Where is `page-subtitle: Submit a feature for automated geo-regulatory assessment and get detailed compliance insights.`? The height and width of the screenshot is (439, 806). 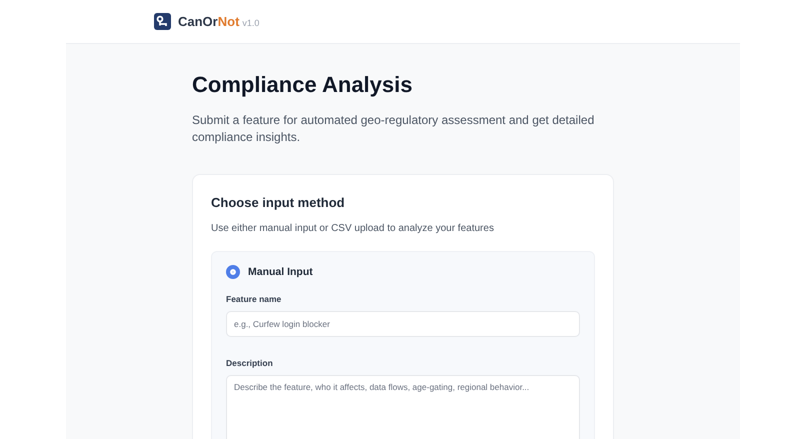 page-subtitle: Submit a feature for automated geo-regulatory assessment and get detailed compliance insights. is located at coordinates (394, 129).